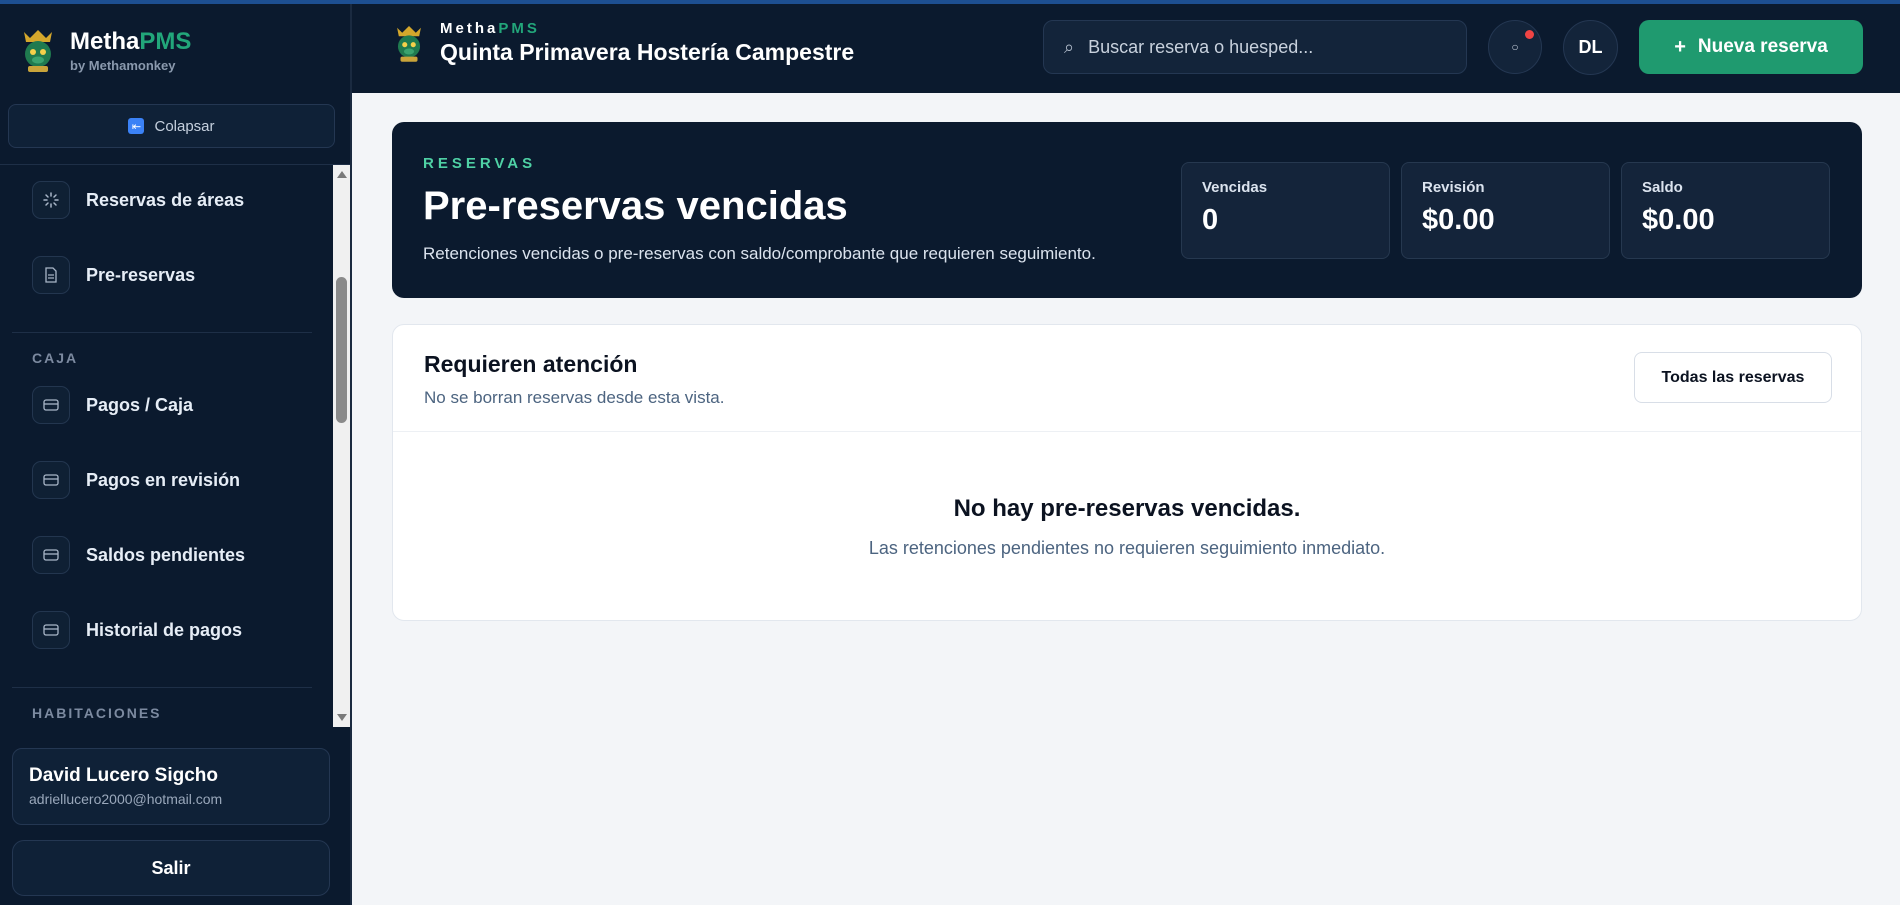 Image resolution: width=1900 pixels, height=905 pixels. I want to click on sidebar-item-label: Historial de pagos, so click(164, 629).